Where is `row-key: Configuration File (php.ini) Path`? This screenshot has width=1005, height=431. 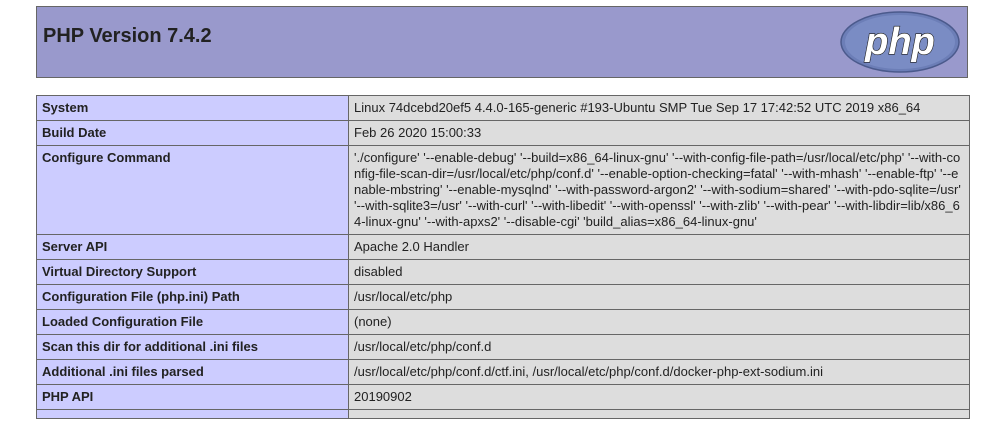 row-key: Configuration File (php.ini) Path is located at coordinates (192, 297).